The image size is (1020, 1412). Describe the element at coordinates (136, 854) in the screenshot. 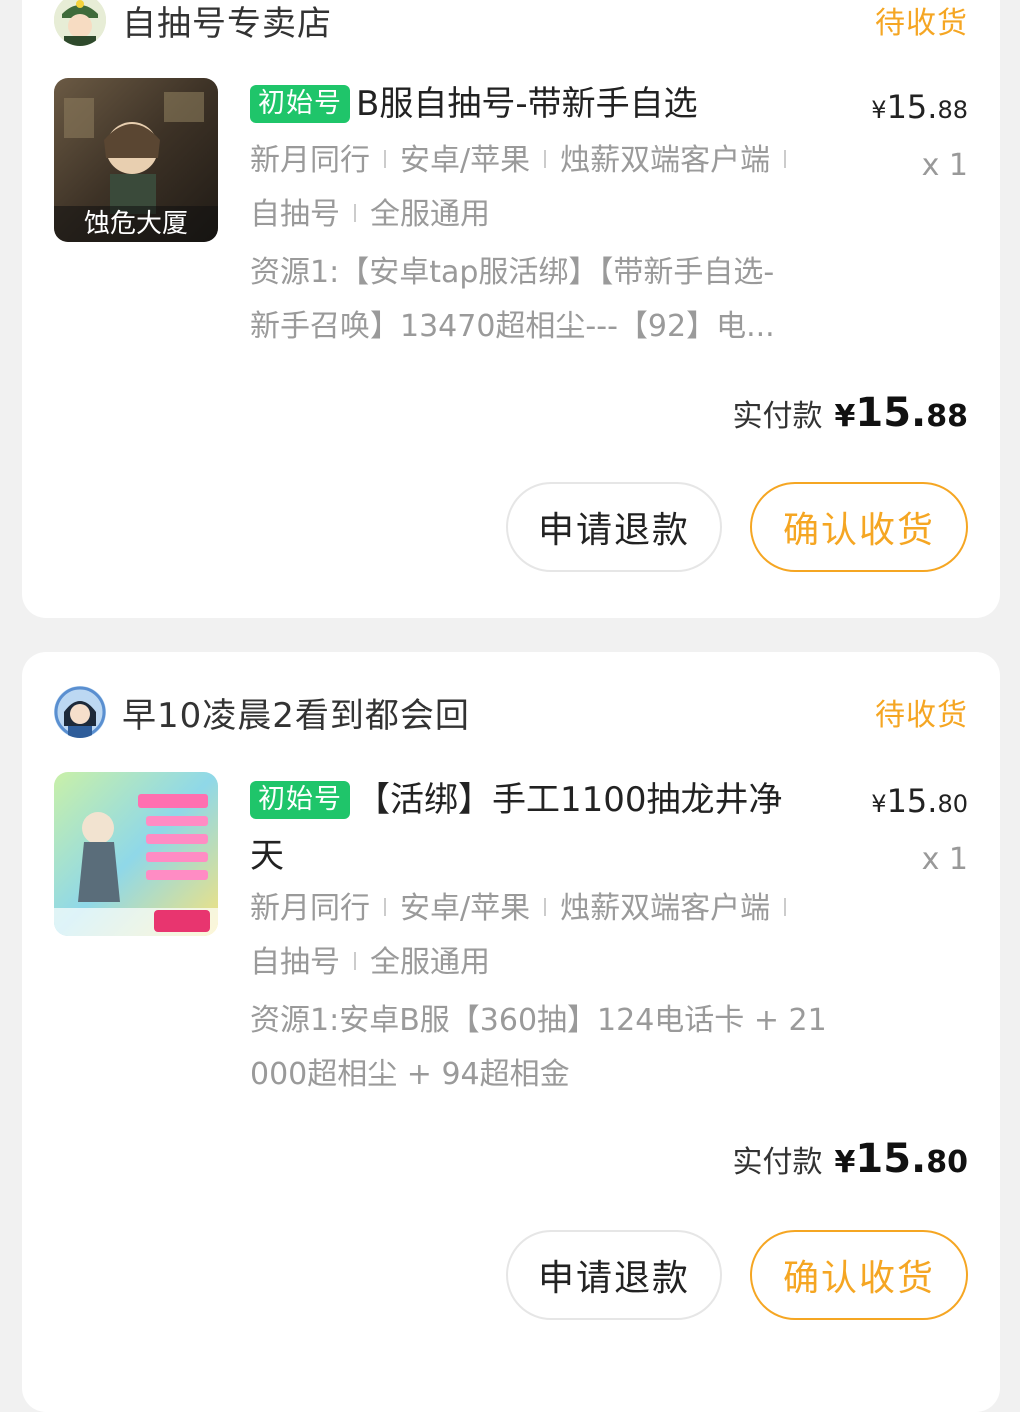

I see `product-thumbnail` at that location.